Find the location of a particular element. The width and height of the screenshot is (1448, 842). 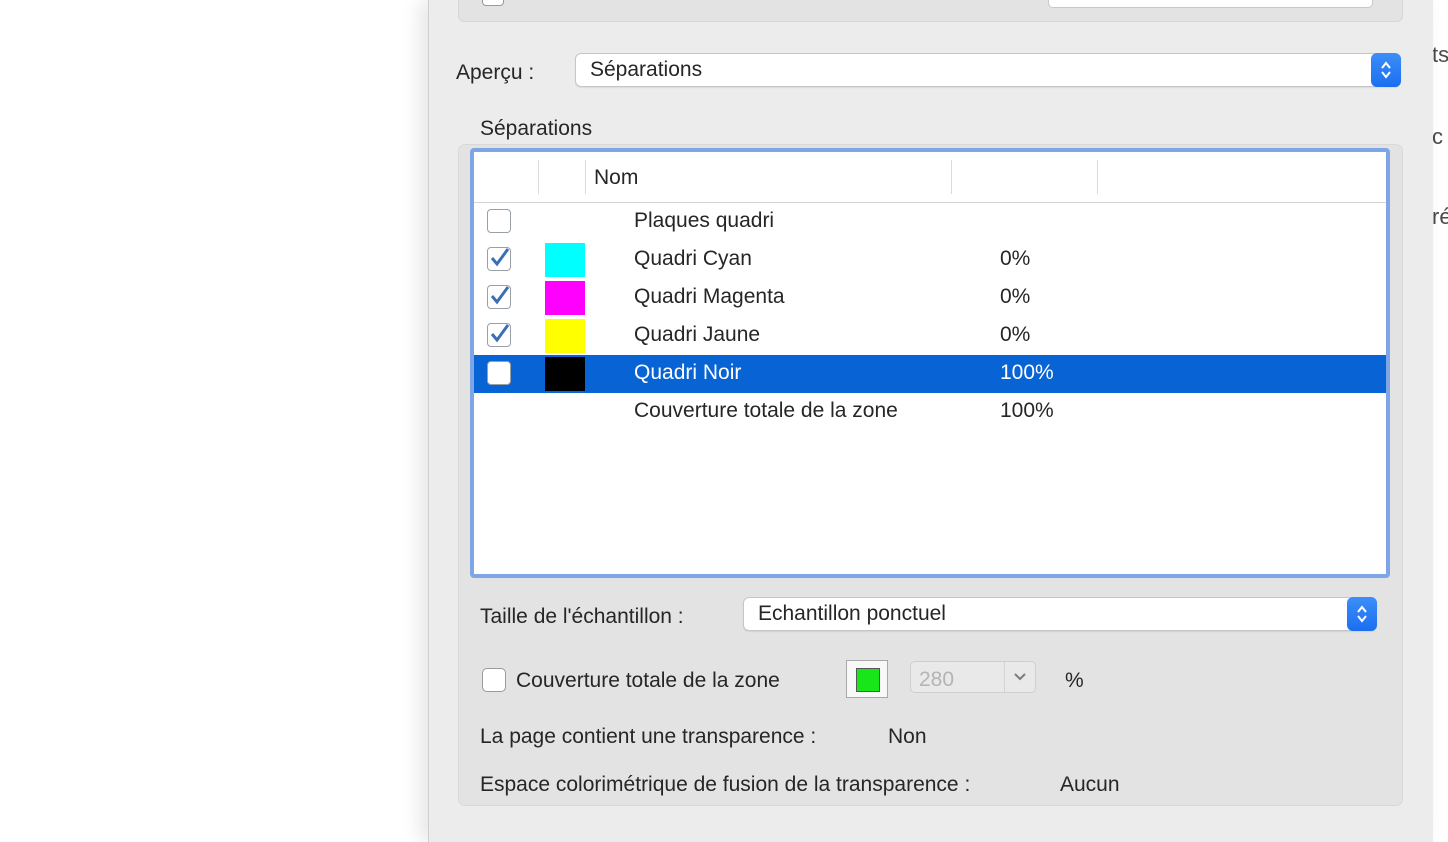

blend-space-value: Aucun is located at coordinates (1090, 784).